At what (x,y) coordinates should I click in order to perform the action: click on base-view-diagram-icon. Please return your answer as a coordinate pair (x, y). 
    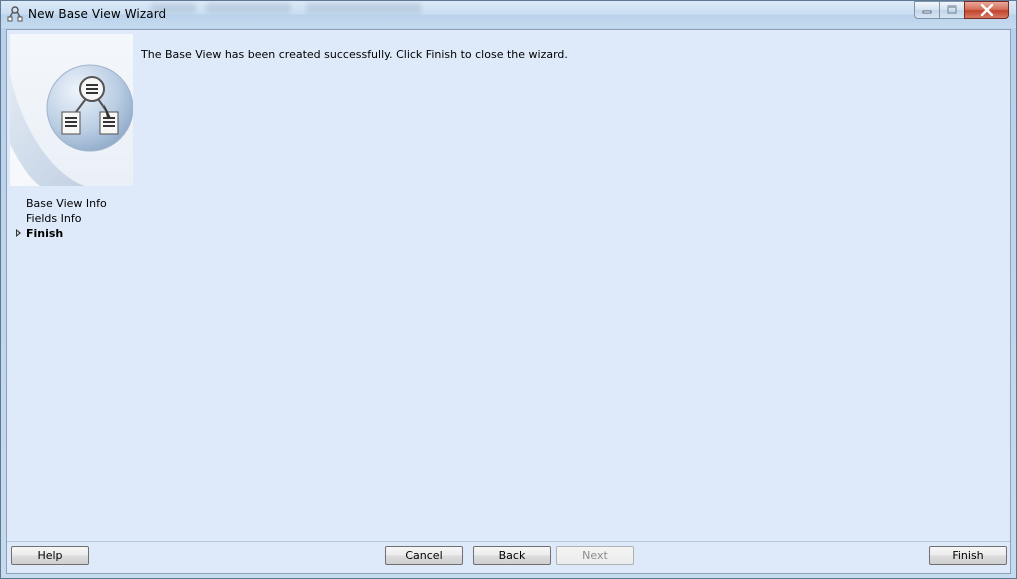
    Looking at the image, I should click on (71, 110).